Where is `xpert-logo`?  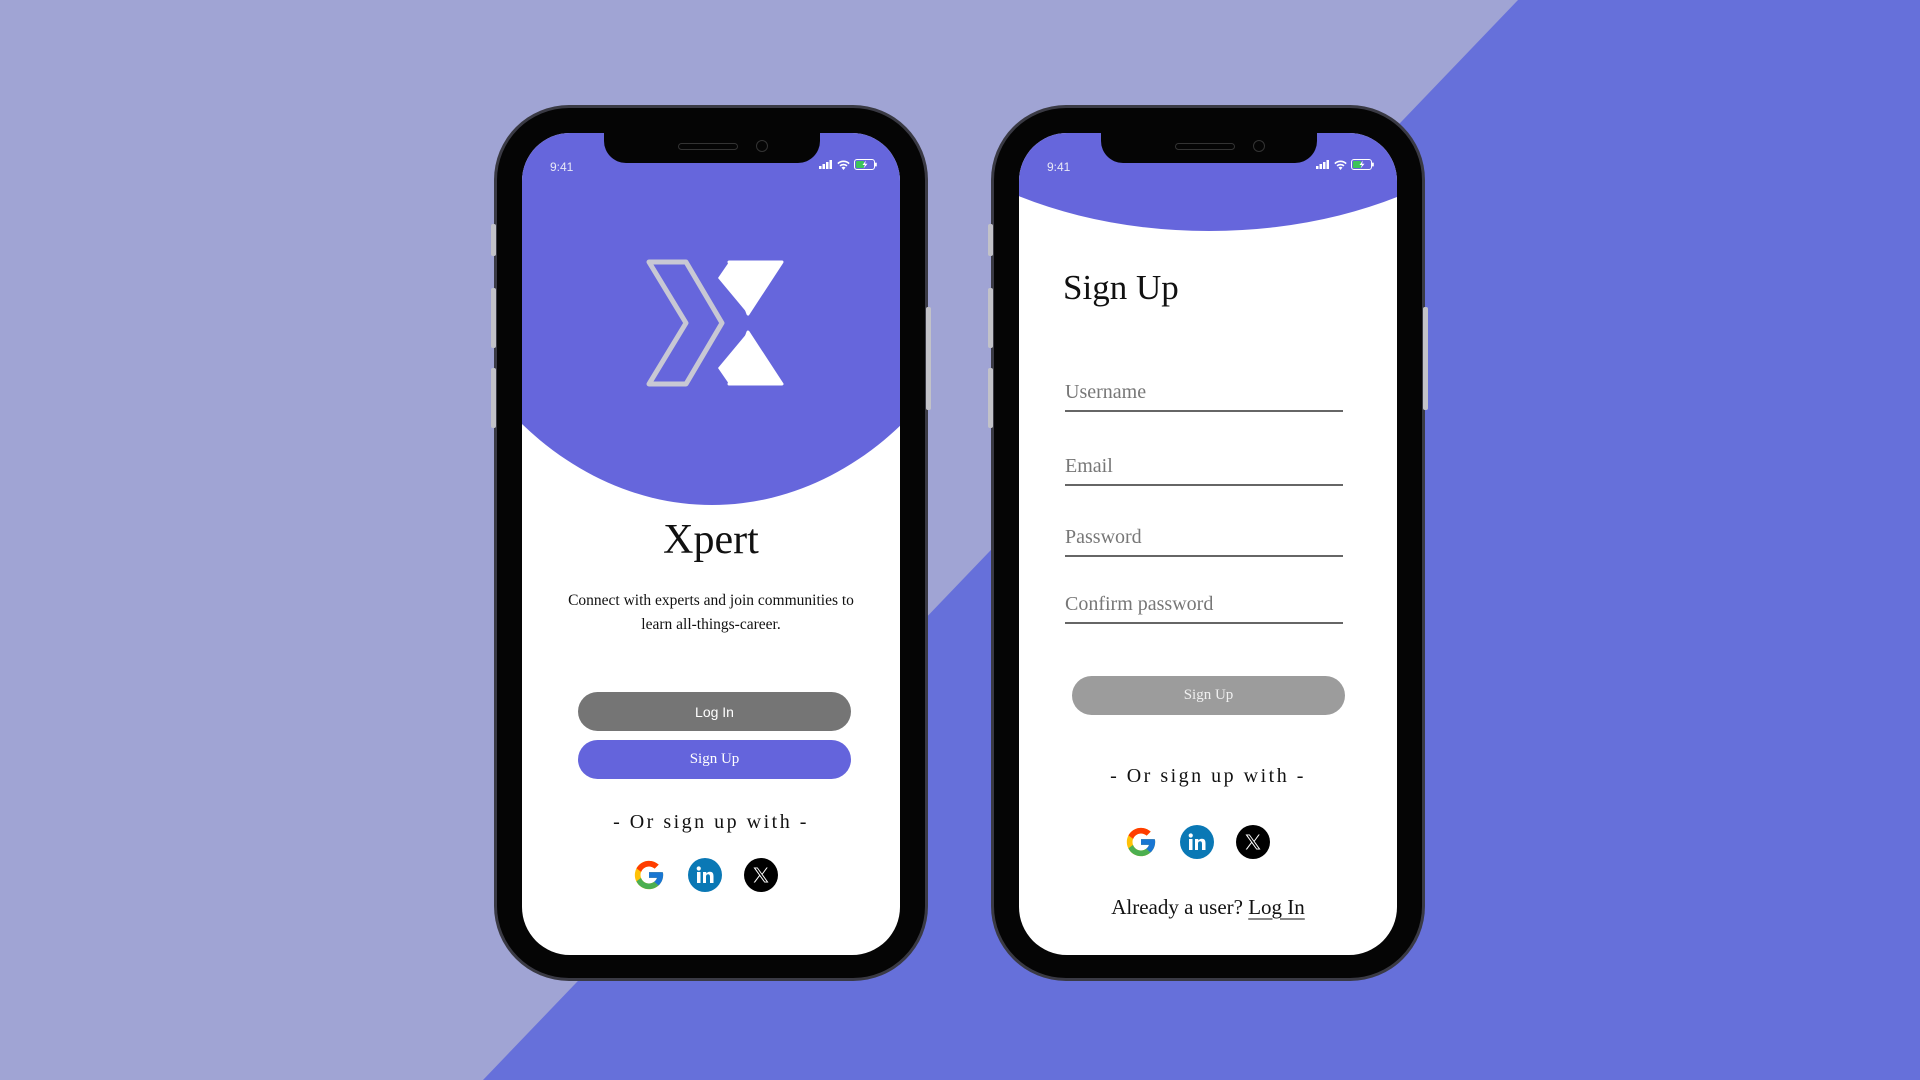 xpert-logo is located at coordinates (715, 323).